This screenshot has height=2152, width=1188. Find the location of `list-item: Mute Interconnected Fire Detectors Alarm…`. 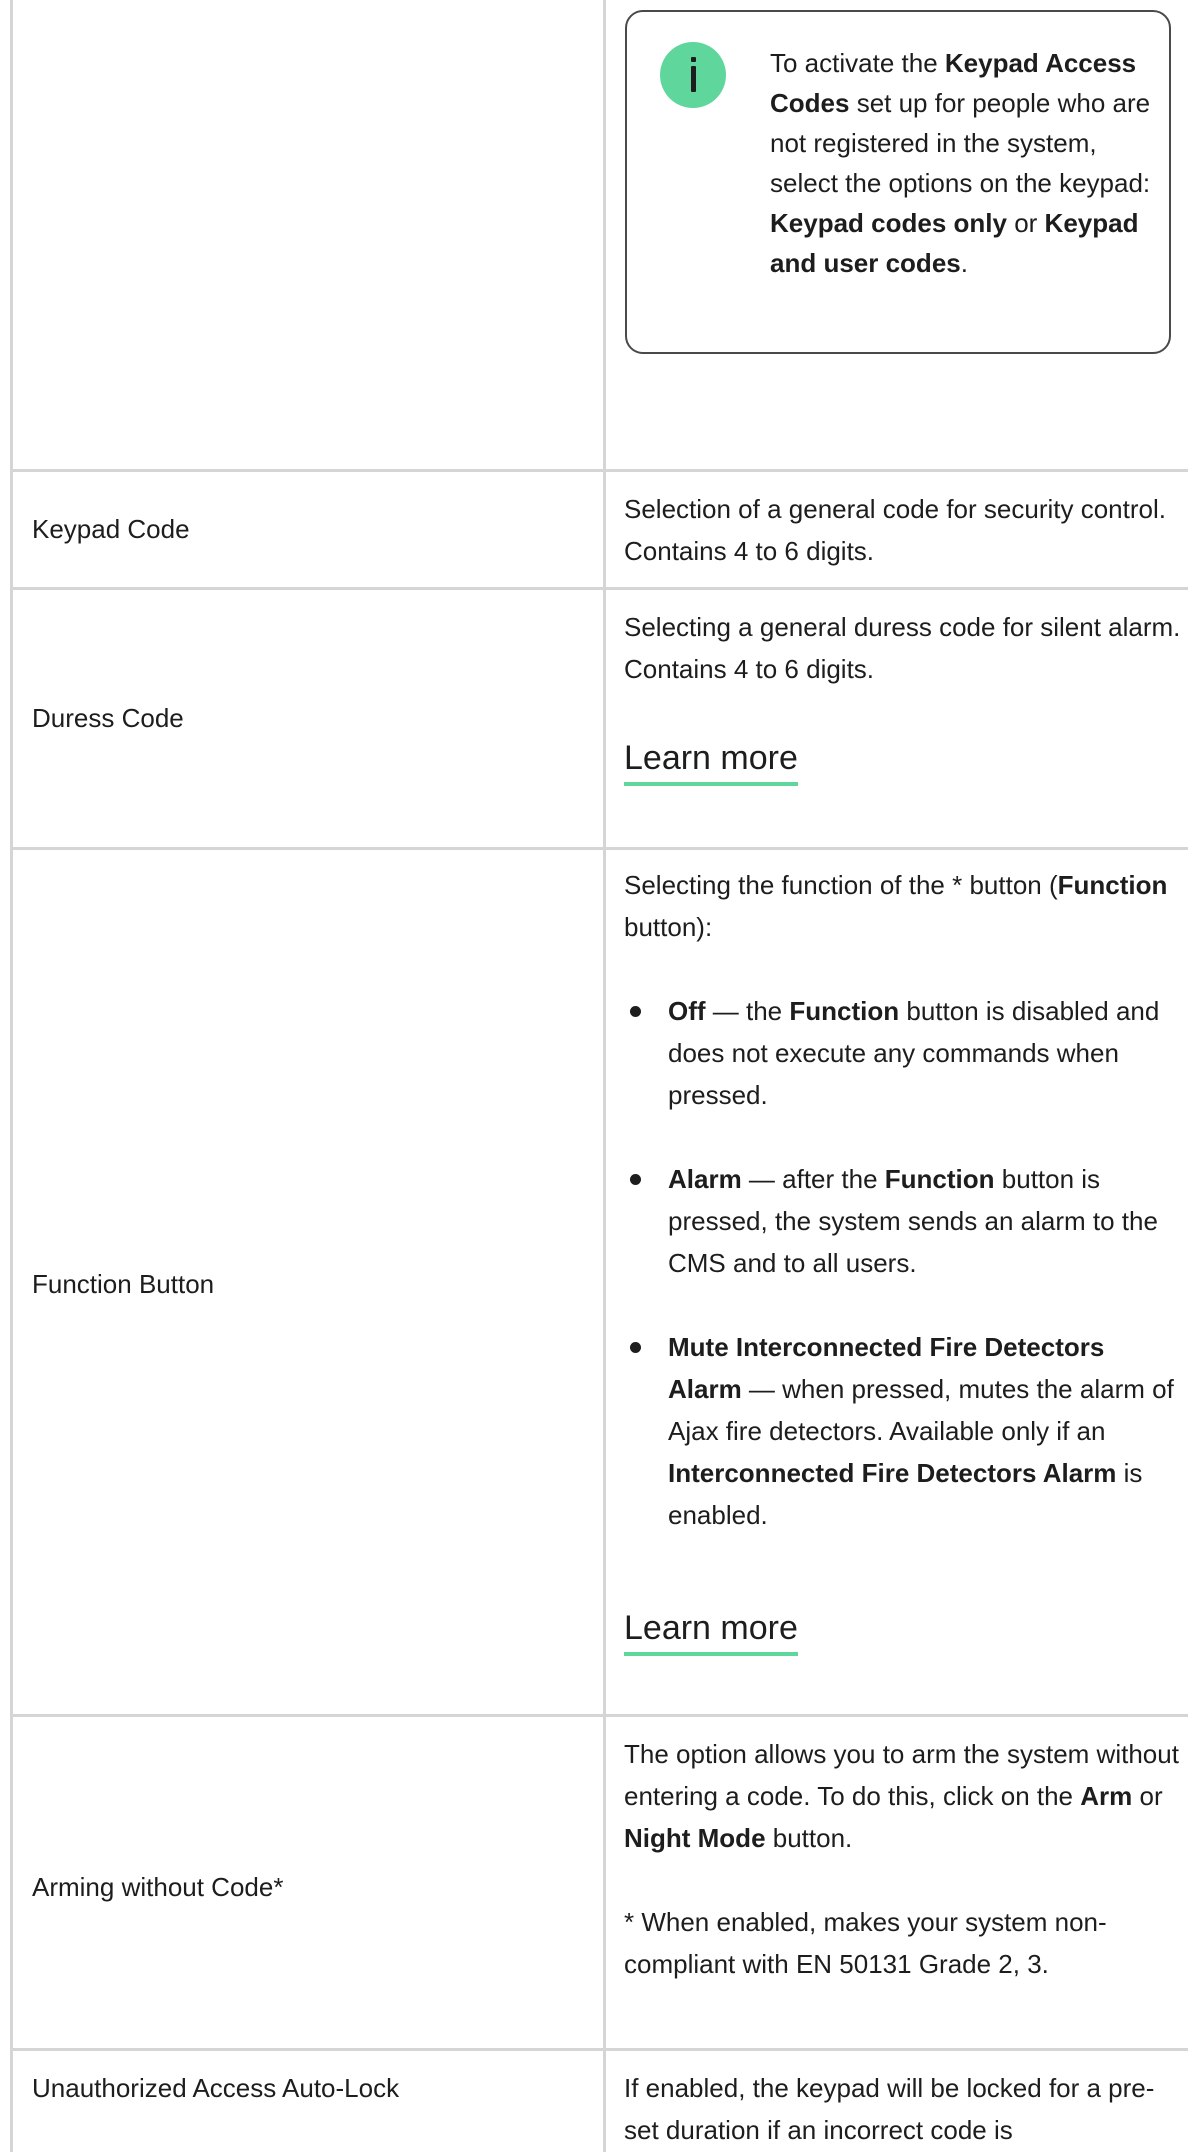

list-item: Mute Interconnected Fire Detectors Alarm… is located at coordinates (904, 1431).